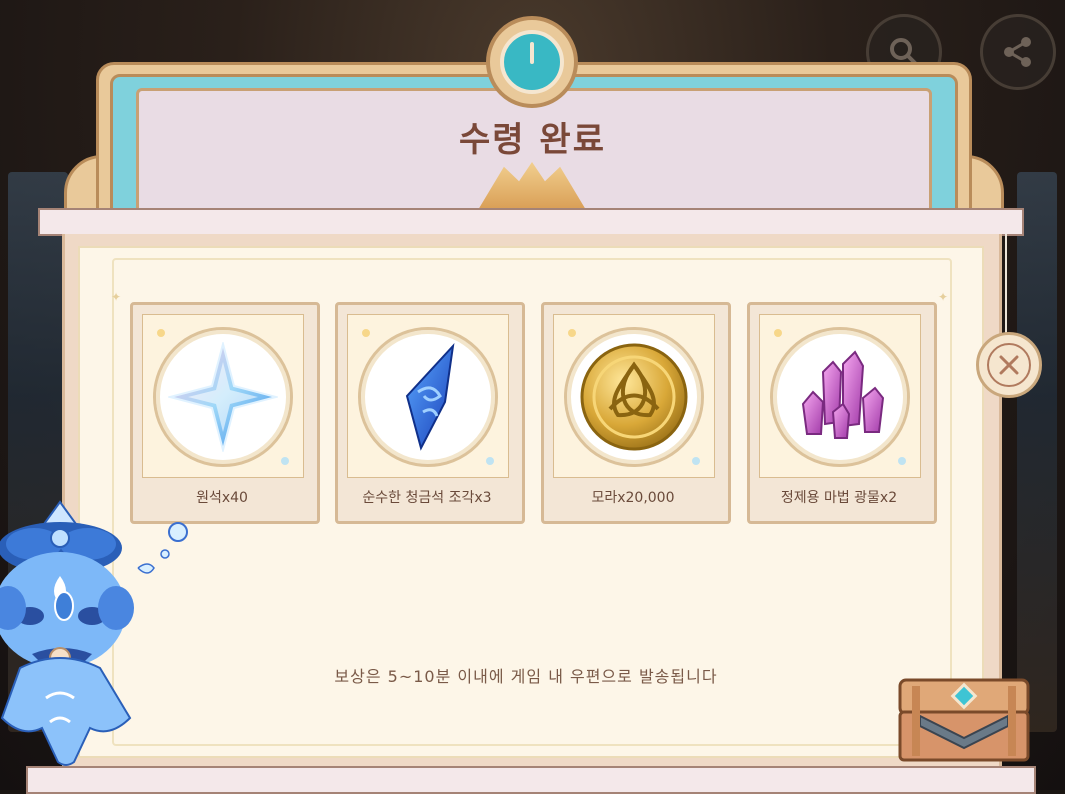 The height and width of the screenshot is (794, 1065). Describe the element at coordinates (1037, 452) in the screenshot. I see `background-right-window` at that location.